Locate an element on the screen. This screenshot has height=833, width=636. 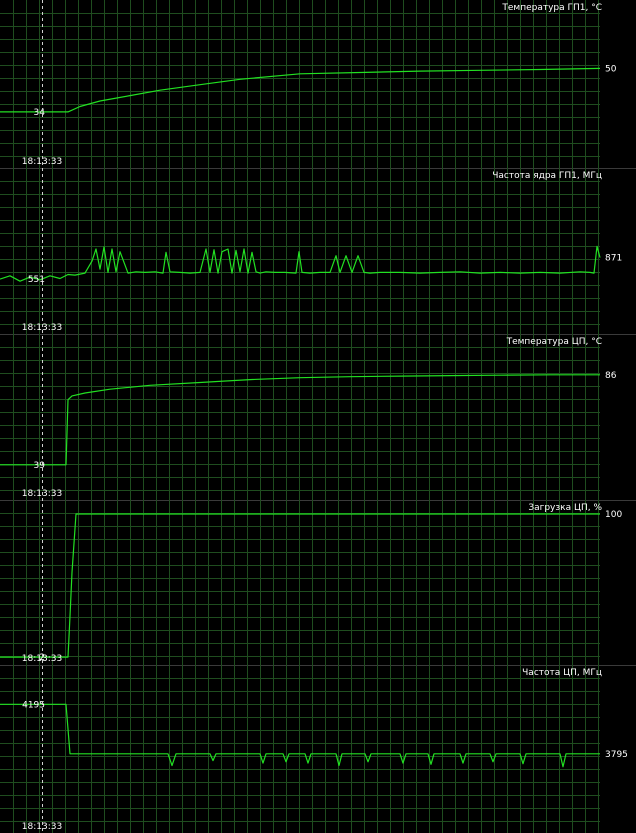
end-value-label: 86 is located at coordinates (611, 376).